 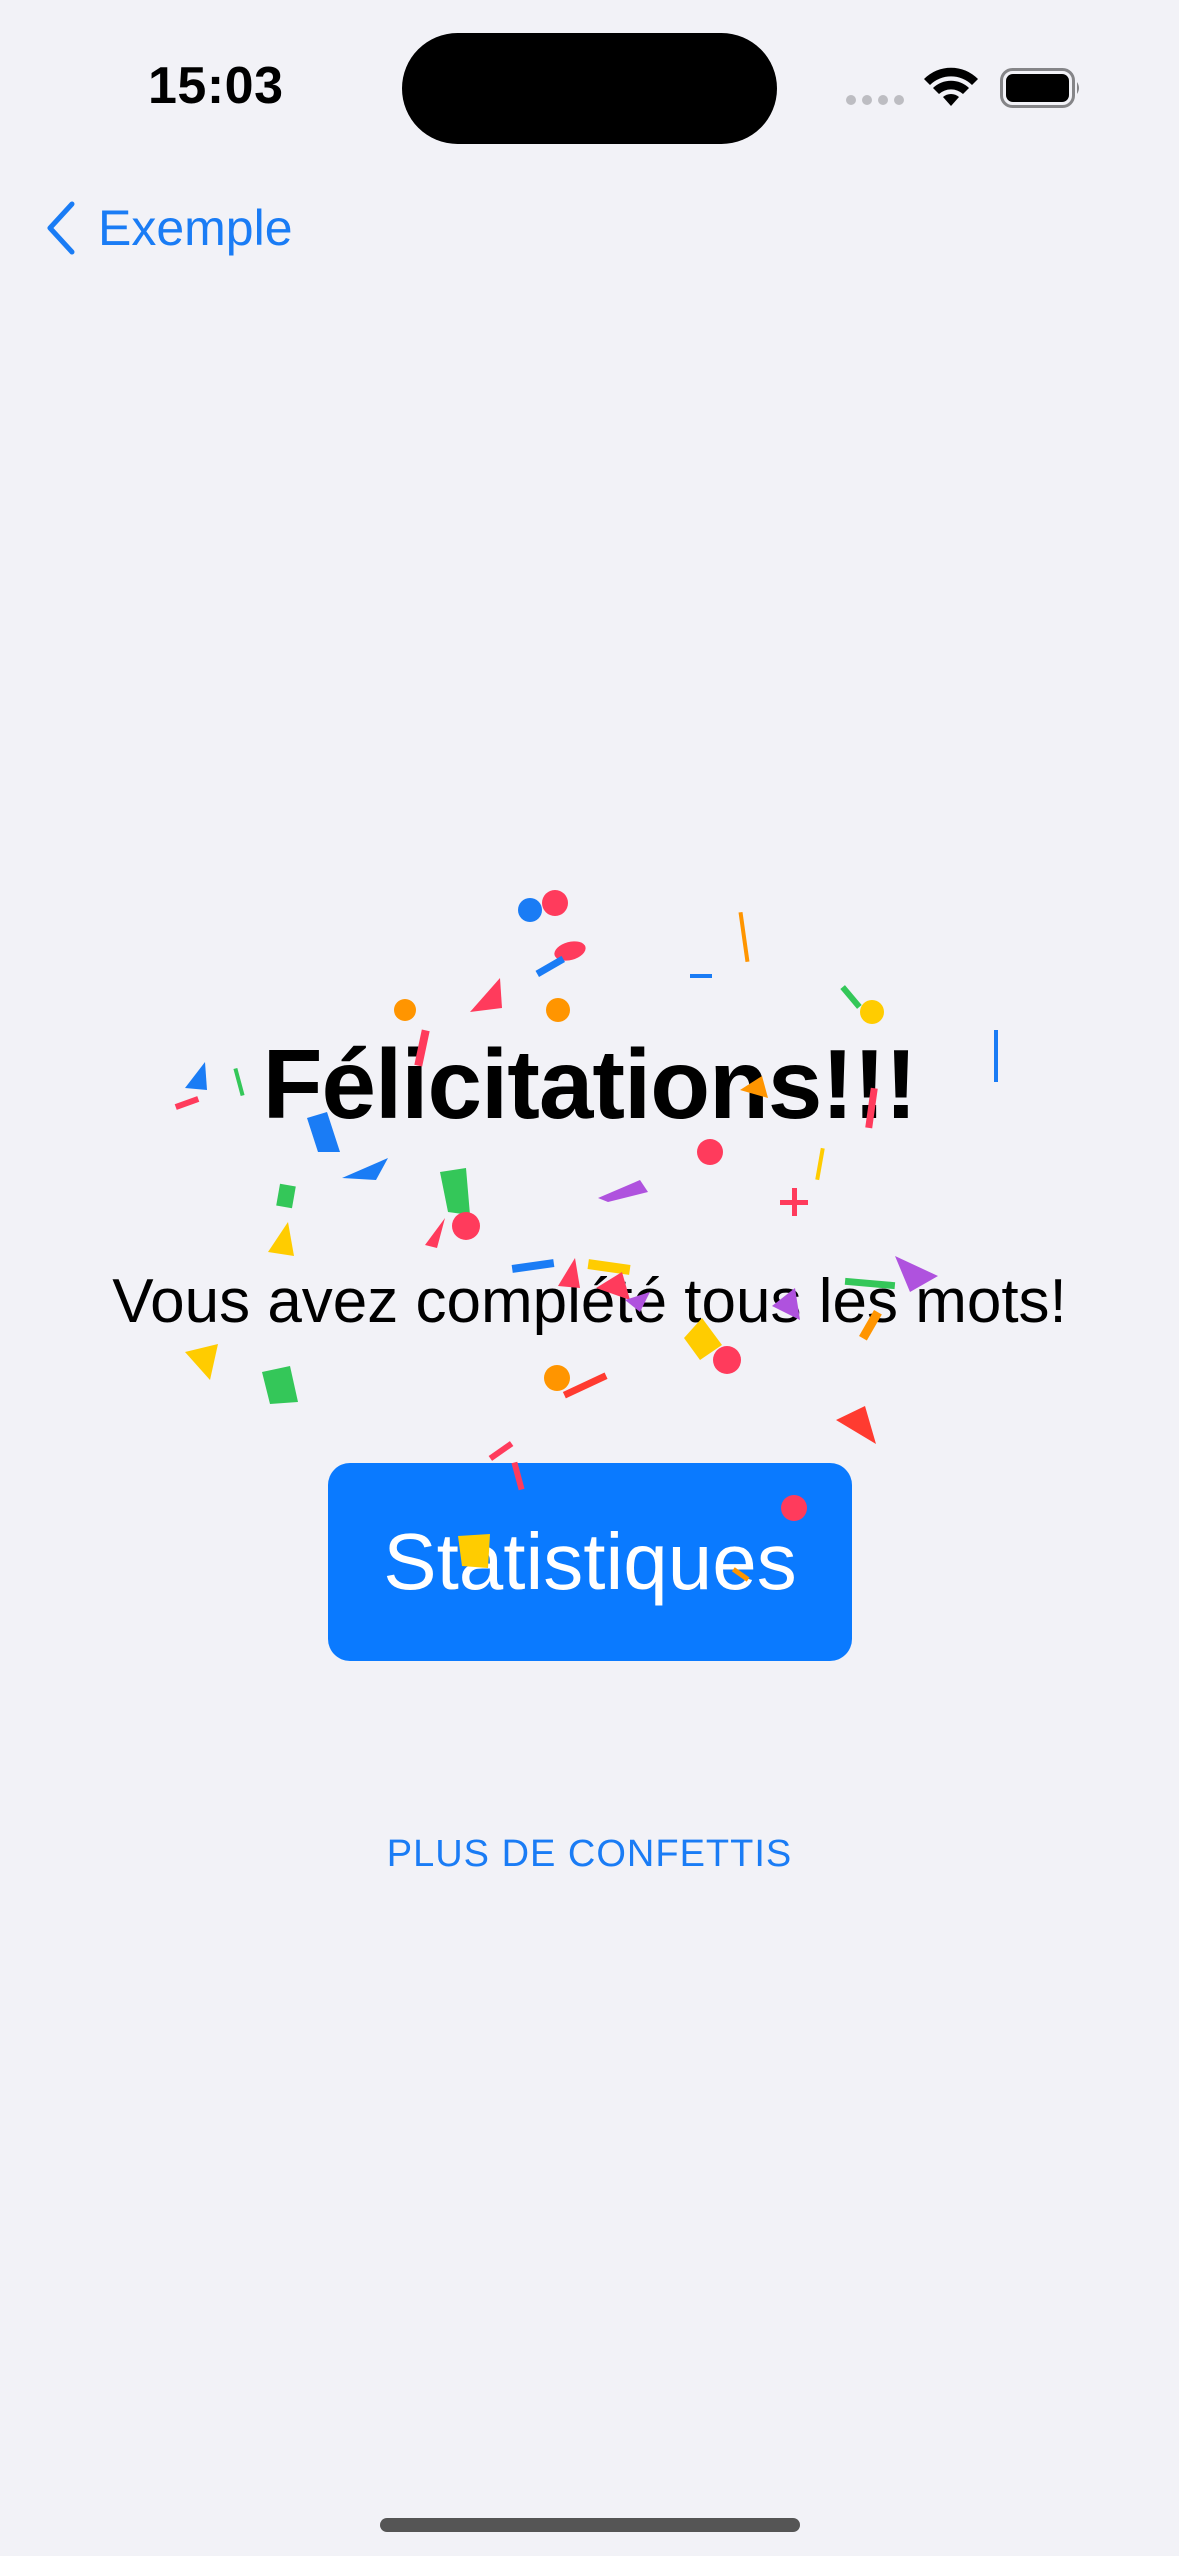 I want to click on status-time: 15:03, so click(x=216, y=86).